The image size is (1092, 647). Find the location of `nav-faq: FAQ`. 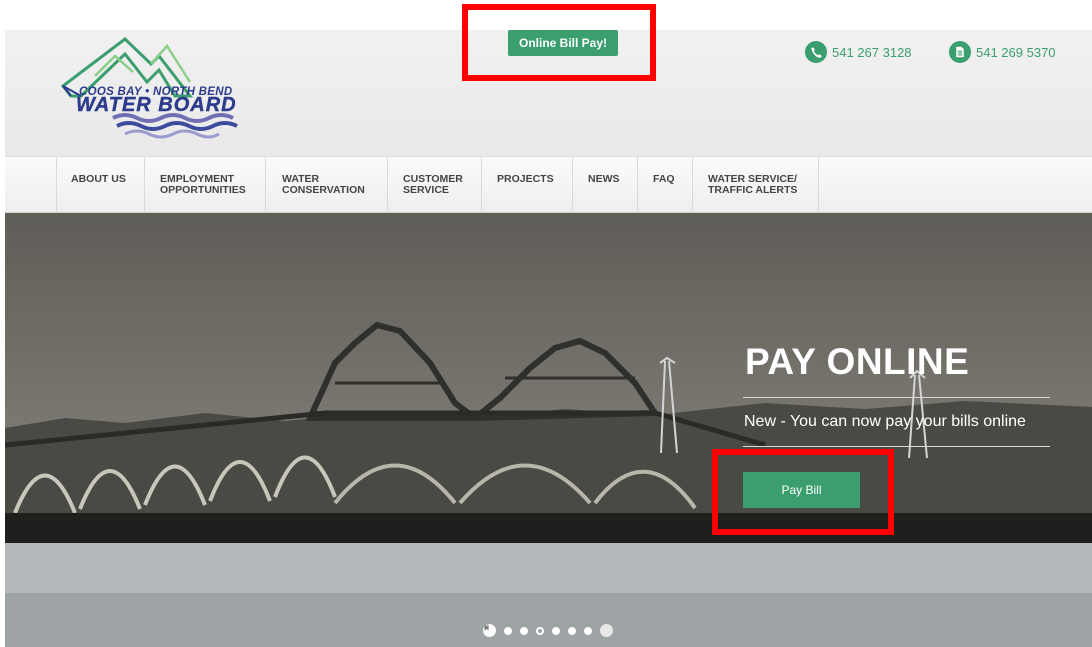

nav-faq: FAQ is located at coordinates (665, 185).